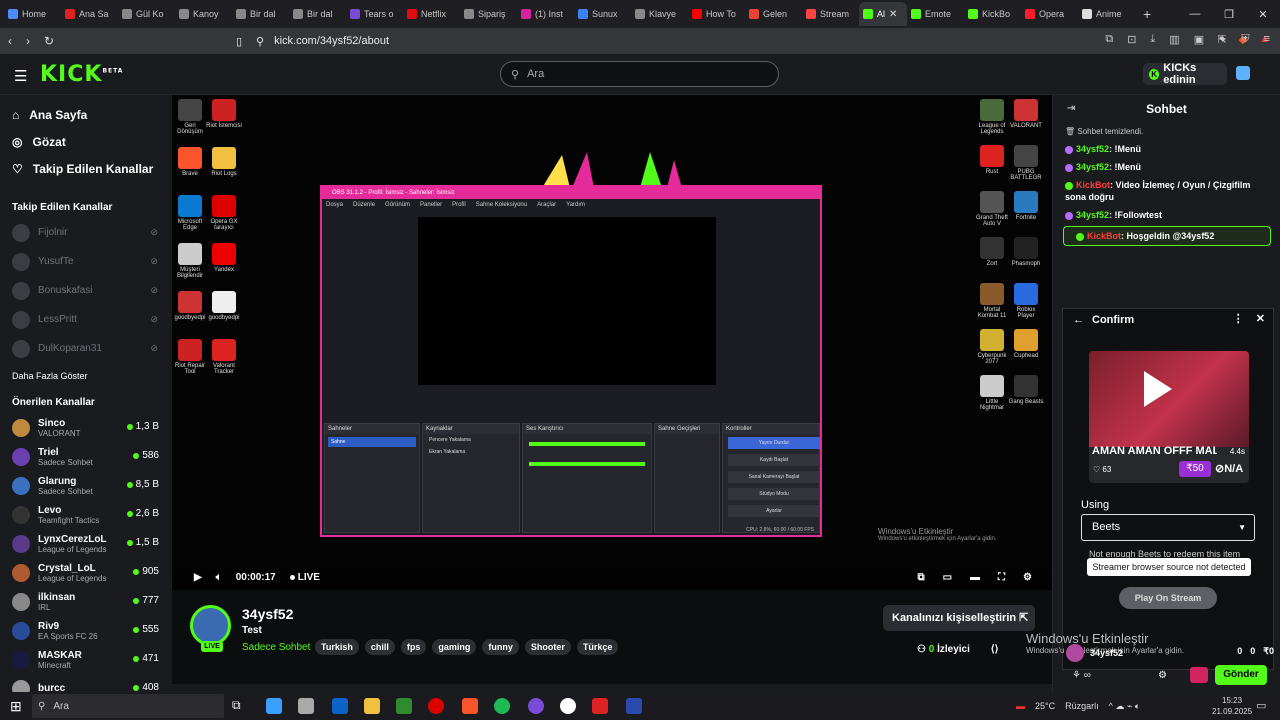  Describe the element at coordinates (86, 114) in the screenshot. I see `sidebar-nav-item: ⌂ Ana Sayfa` at that location.